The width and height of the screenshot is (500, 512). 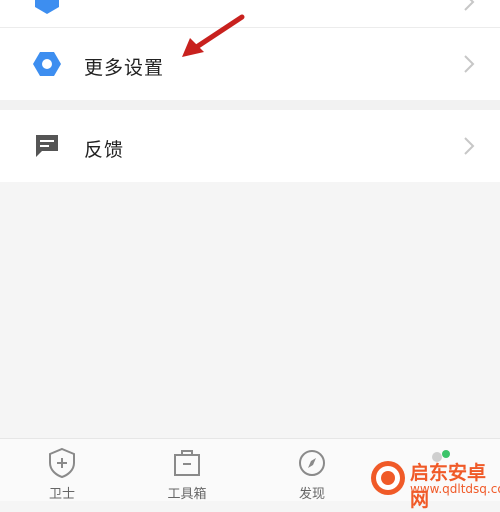 I want to click on toolbox-icon, so click(x=187, y=463).